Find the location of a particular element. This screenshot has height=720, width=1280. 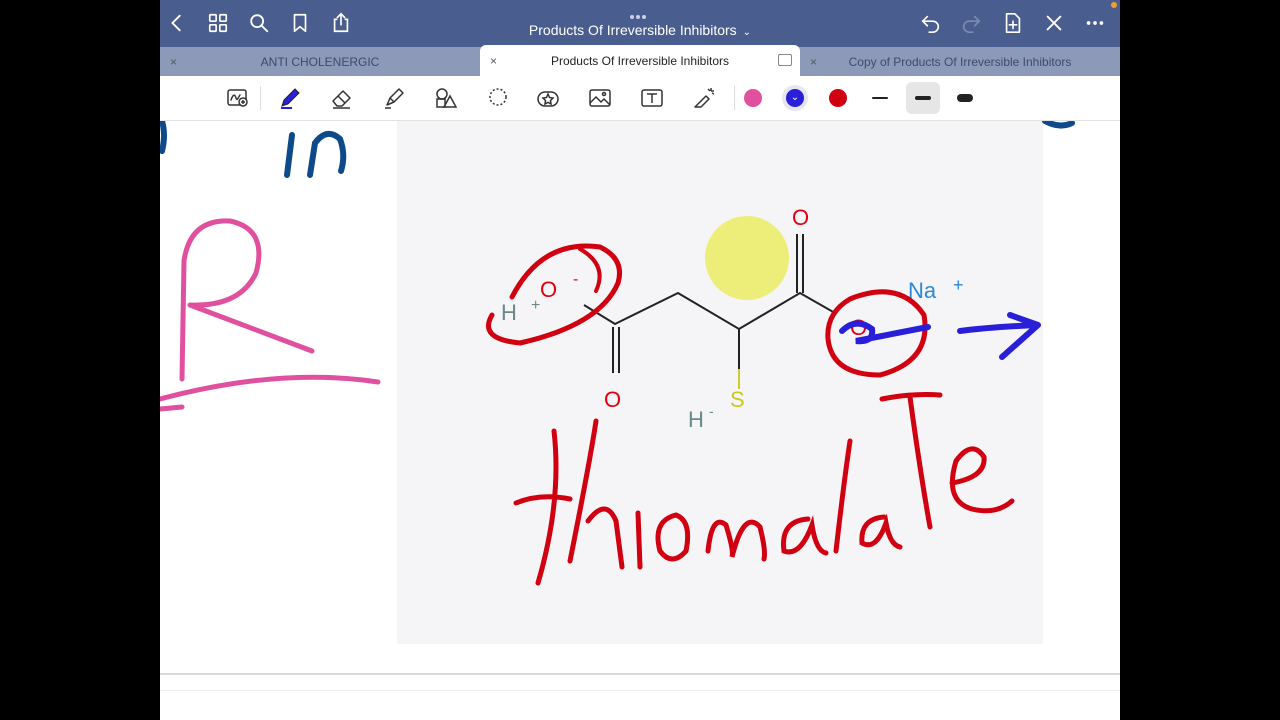

zoom-box-icon is located at coordinates (238, 98).